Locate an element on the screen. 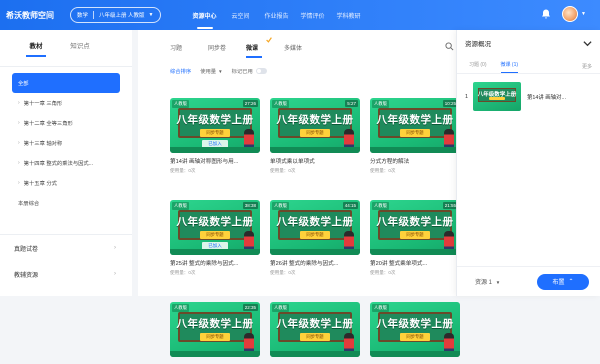  chapter-item: › 第十三章 轴对称 is located at coordinates (66, 143).